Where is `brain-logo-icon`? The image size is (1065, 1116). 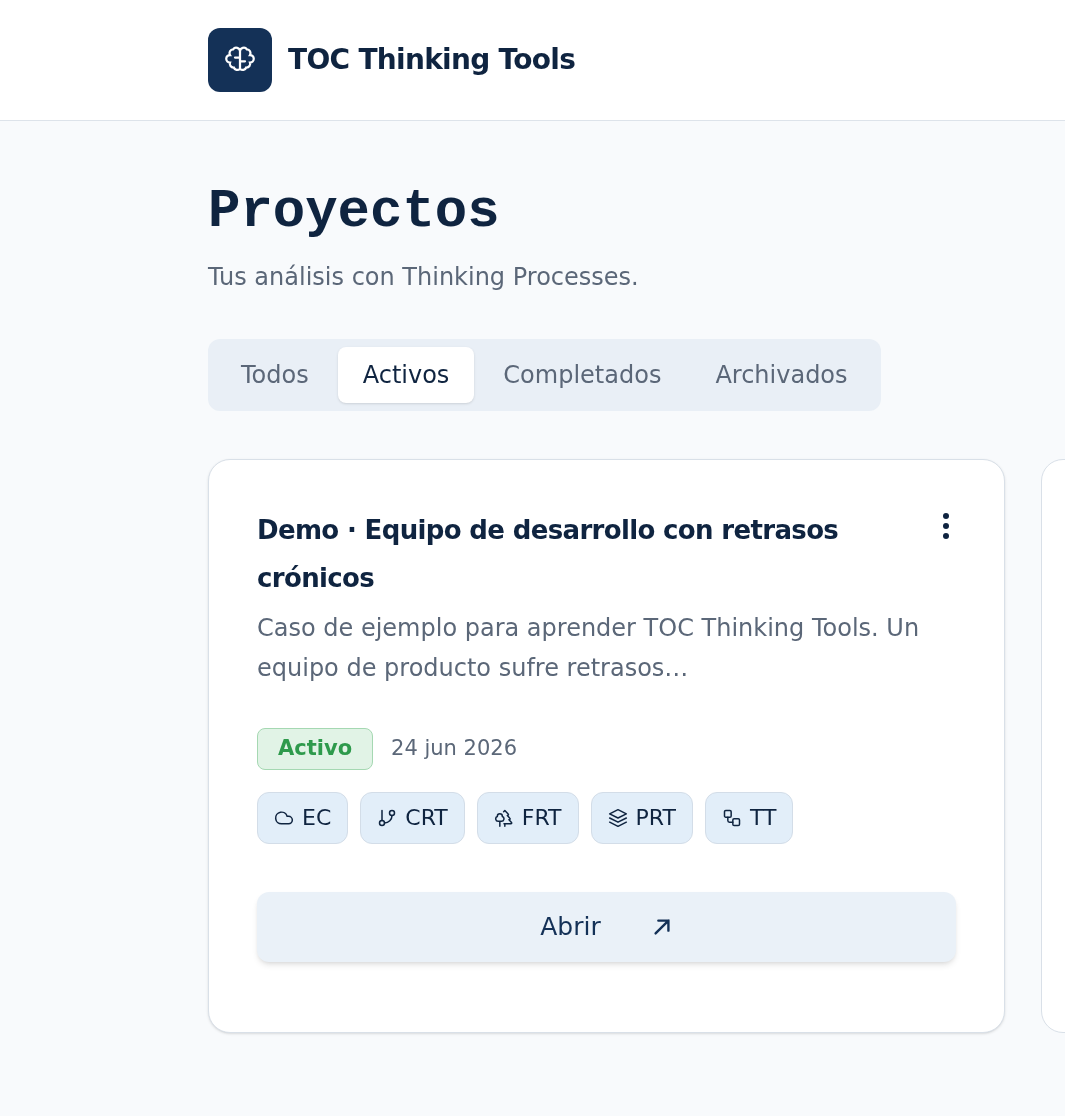
brain-logo-icon is located at coordinates (240, 60).